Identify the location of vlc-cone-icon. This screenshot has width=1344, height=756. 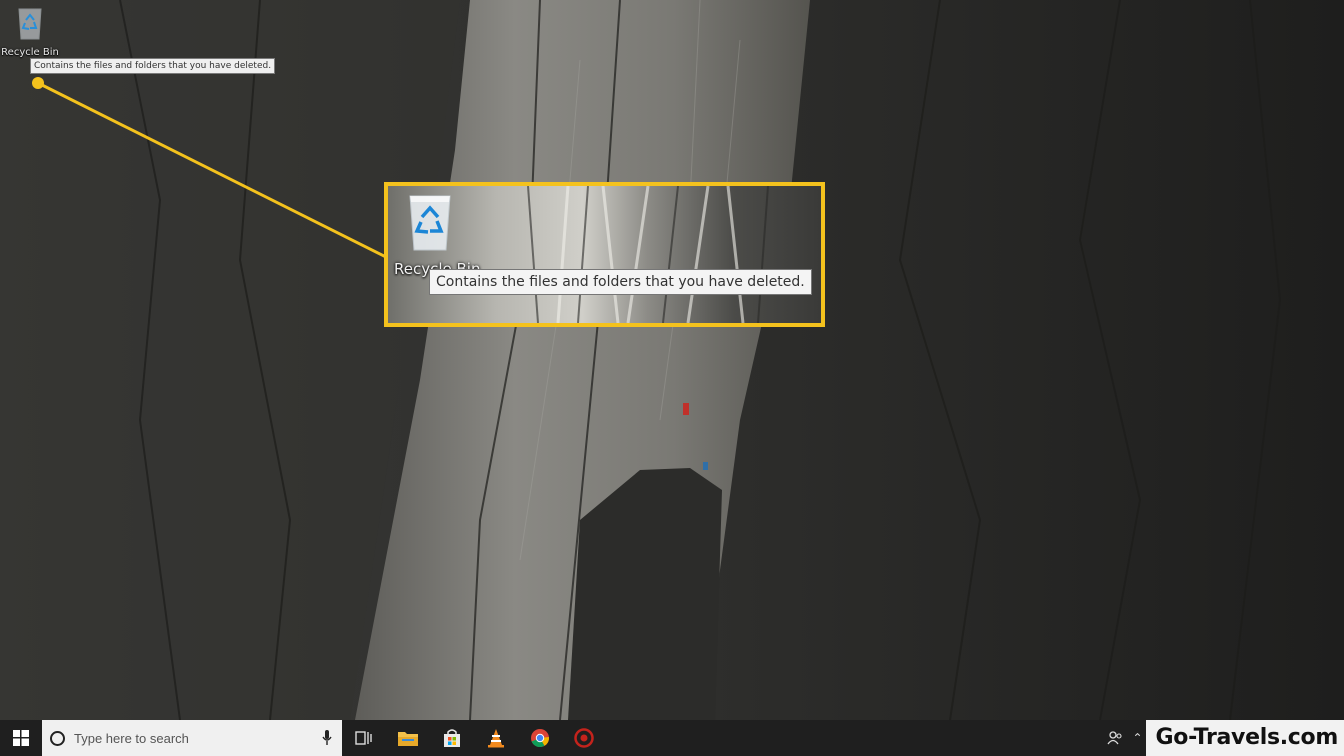
(496, 738).